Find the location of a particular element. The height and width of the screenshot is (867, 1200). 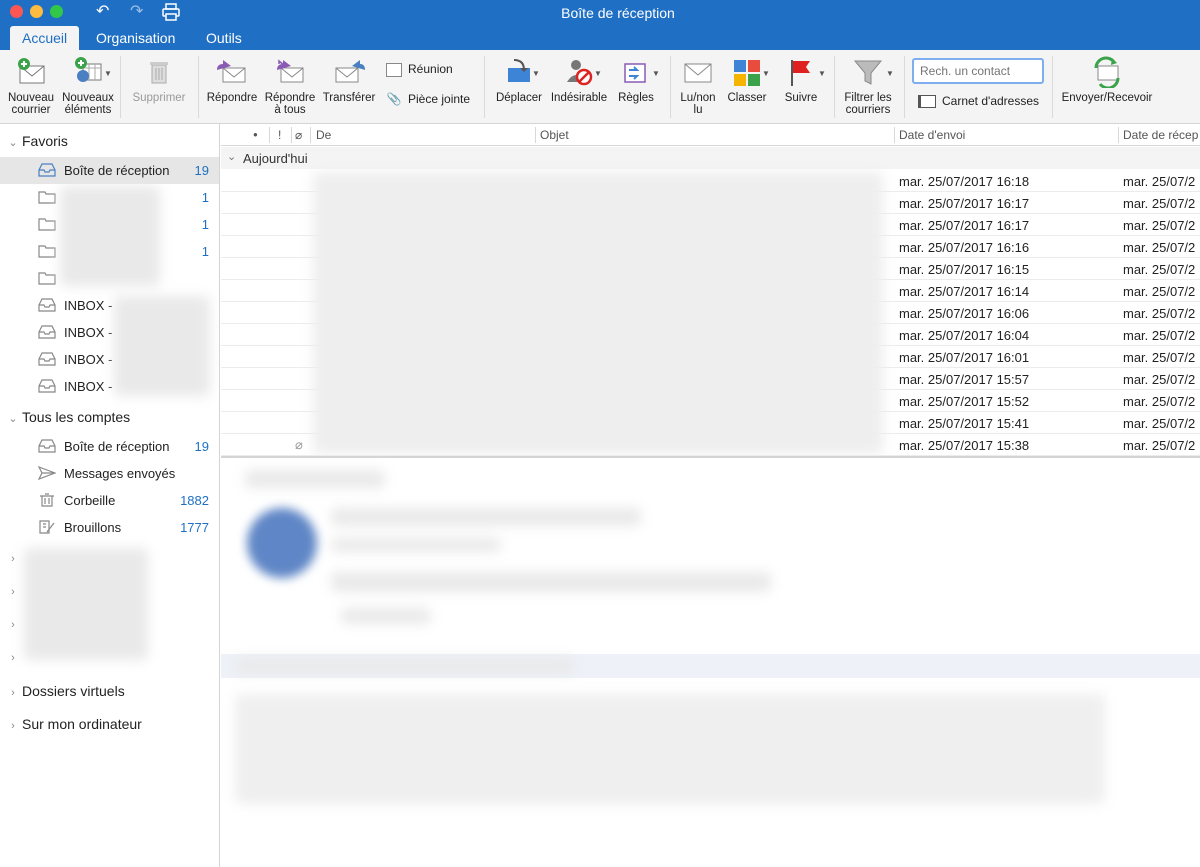

reply-all-button: Répondre à tous is located at coordinates (290, 86).